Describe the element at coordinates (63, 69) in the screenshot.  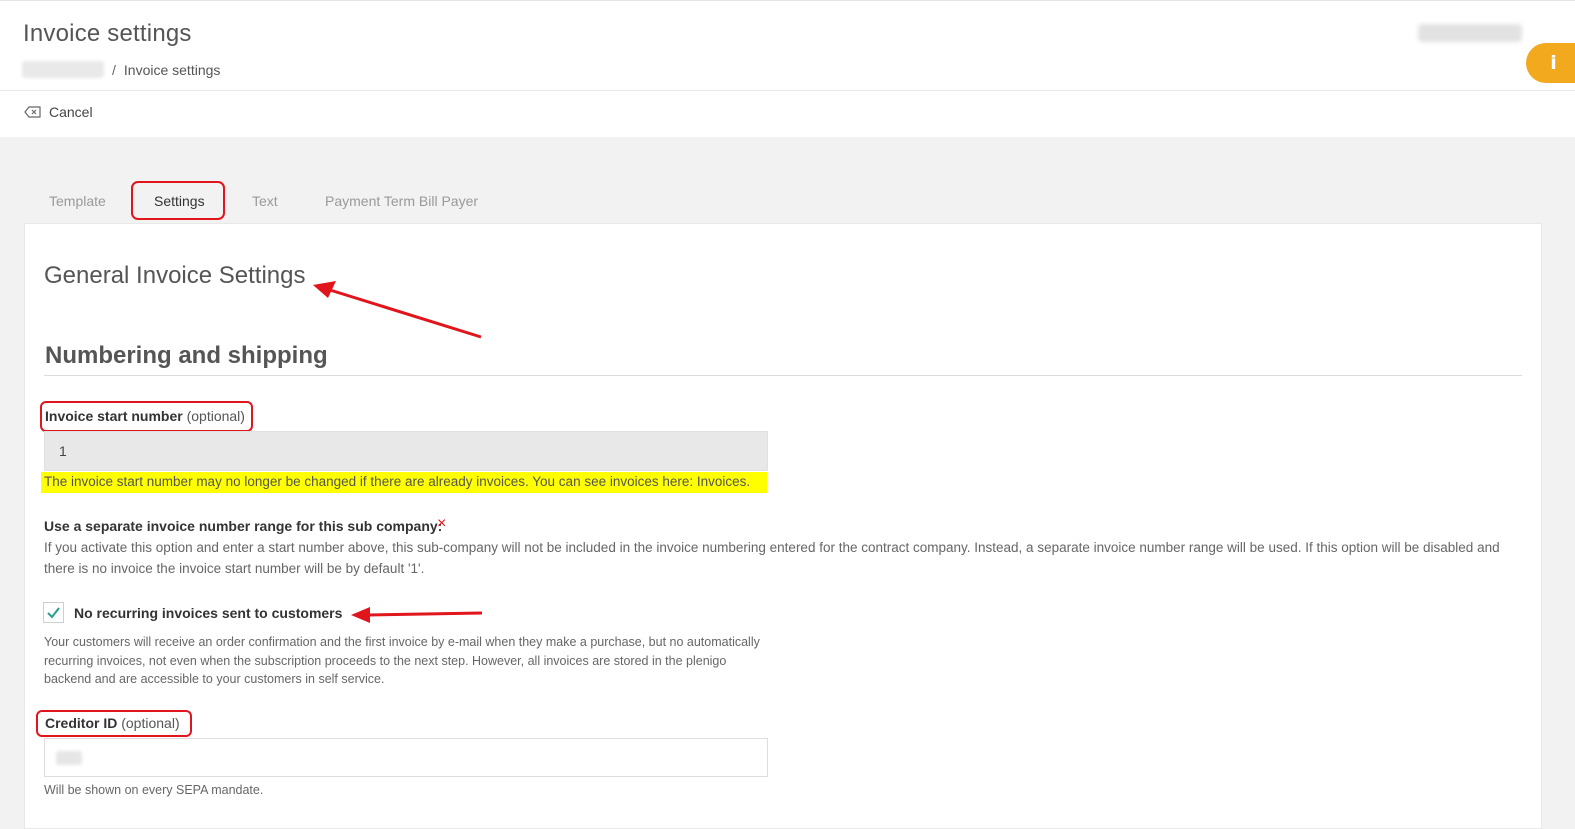
I see `breadcrumb-parent-redacted` at that location.